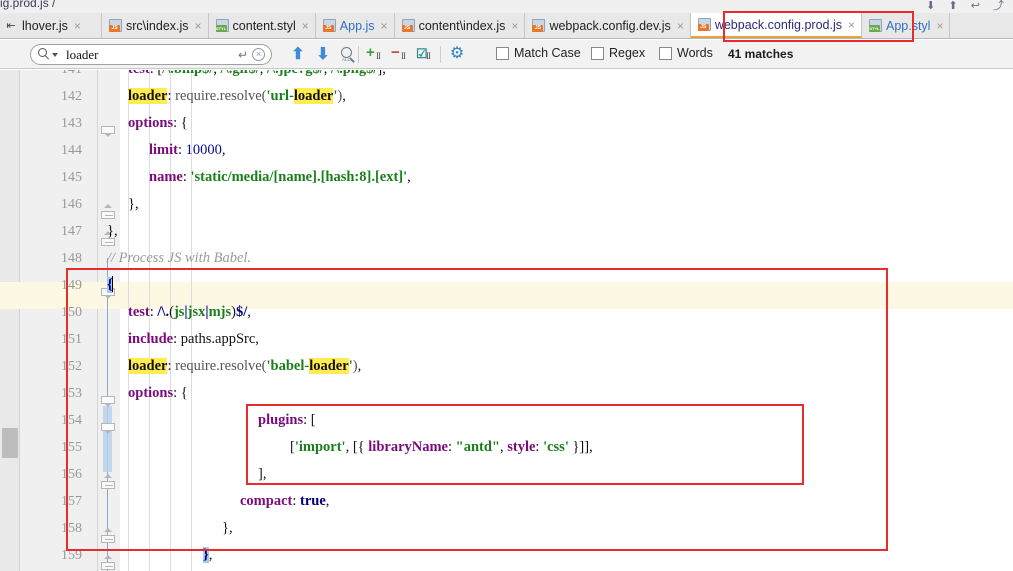 Image resolution: width=1013 pixels, height=571 pixels. Describe the element at coordinates (208, 555) in the screenshot. I see `code-line-159: },` at that location.